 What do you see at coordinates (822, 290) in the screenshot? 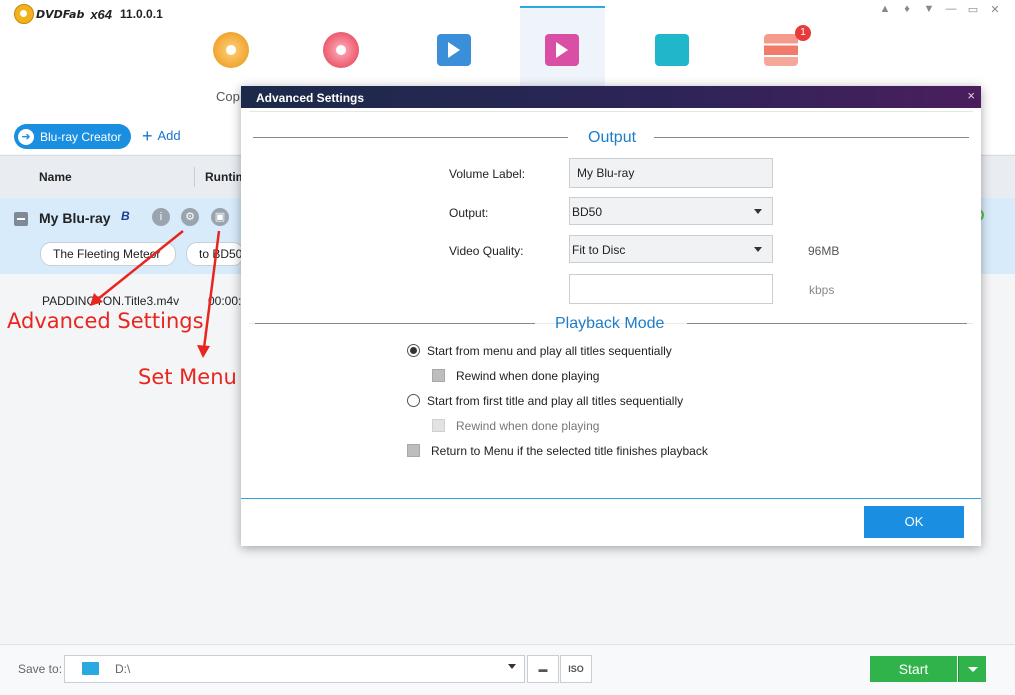
I see `bitrate-unit: kbps` at bounding box center [822, 290].